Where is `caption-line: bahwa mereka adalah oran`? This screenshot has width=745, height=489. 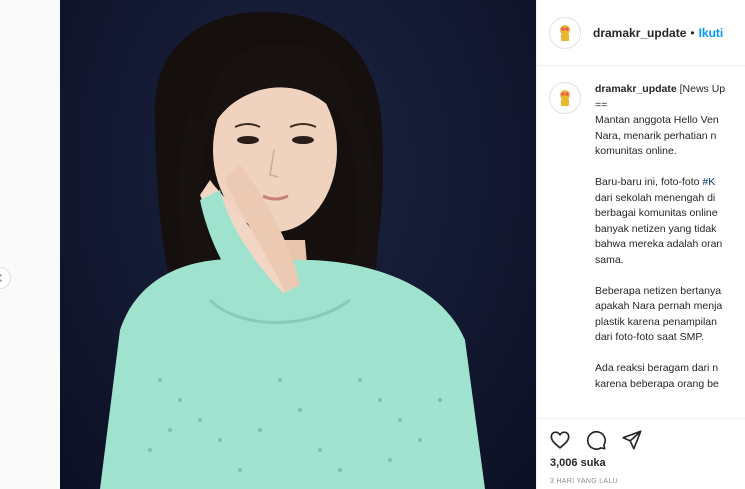
caption-line: bahwa mereka adalah oran is located at coordinates (659, 244).